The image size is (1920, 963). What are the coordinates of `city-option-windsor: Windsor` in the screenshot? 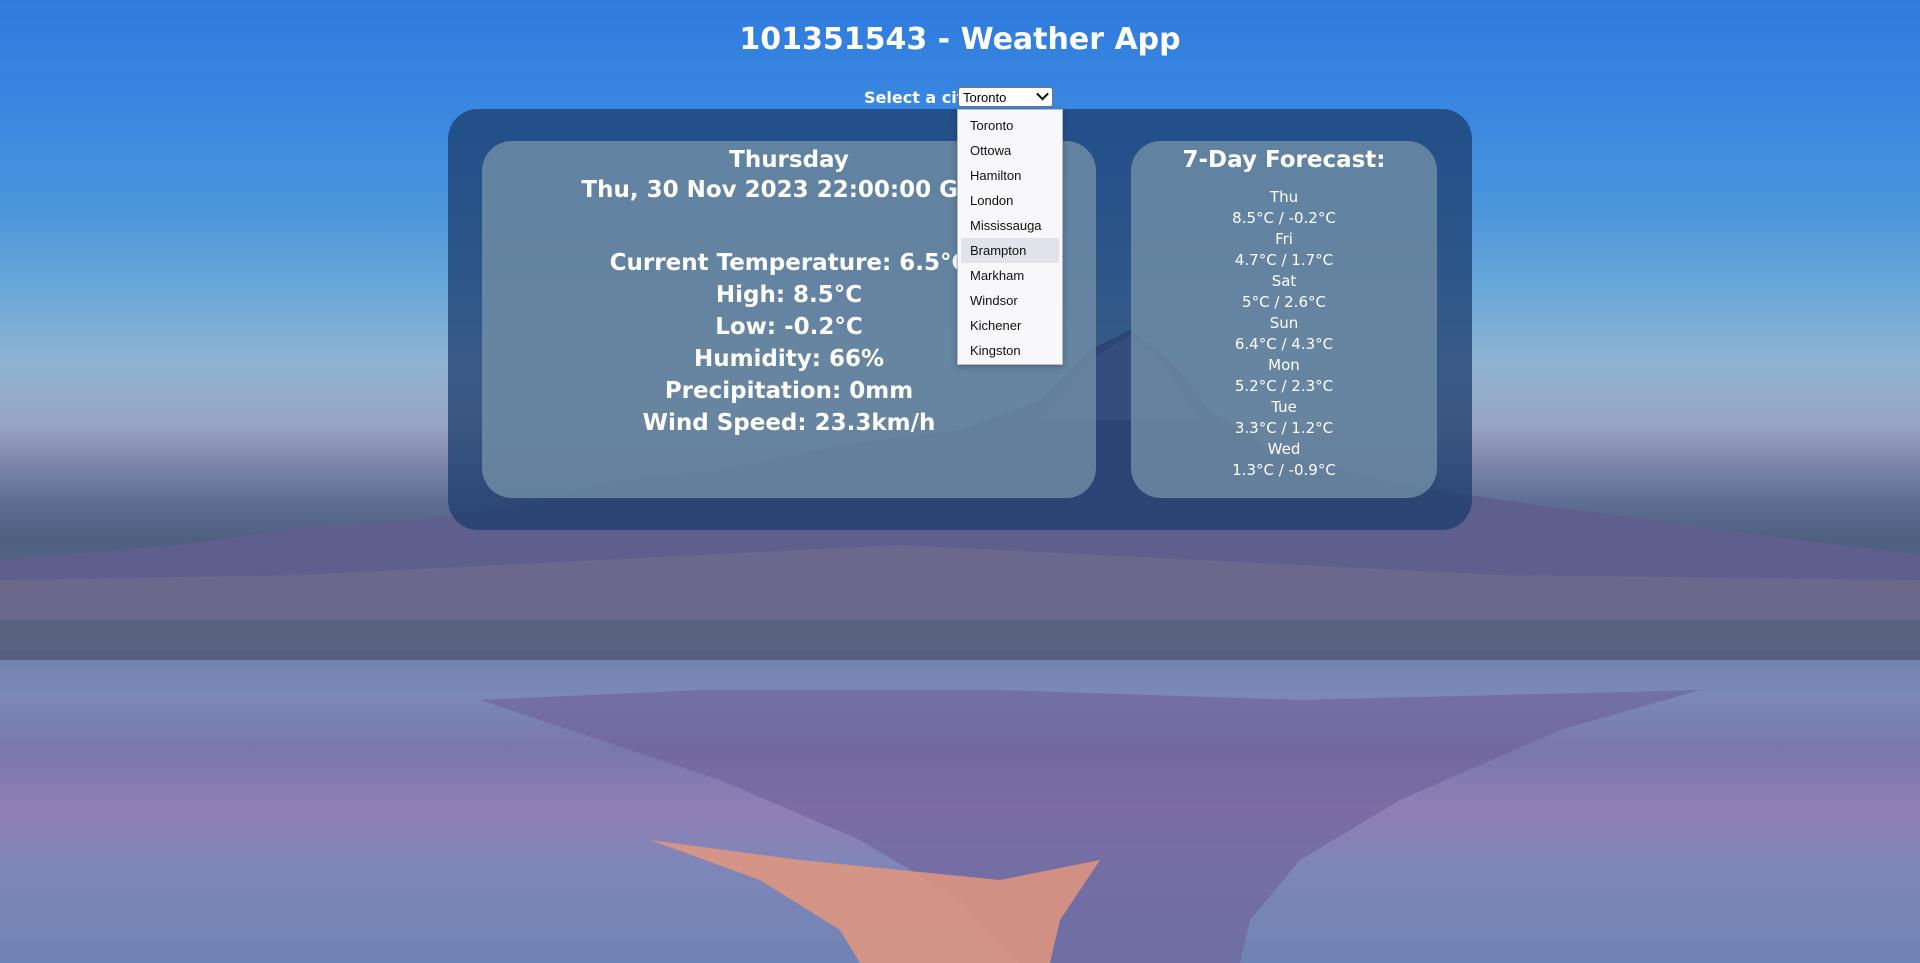 It's located at (1010, 300).